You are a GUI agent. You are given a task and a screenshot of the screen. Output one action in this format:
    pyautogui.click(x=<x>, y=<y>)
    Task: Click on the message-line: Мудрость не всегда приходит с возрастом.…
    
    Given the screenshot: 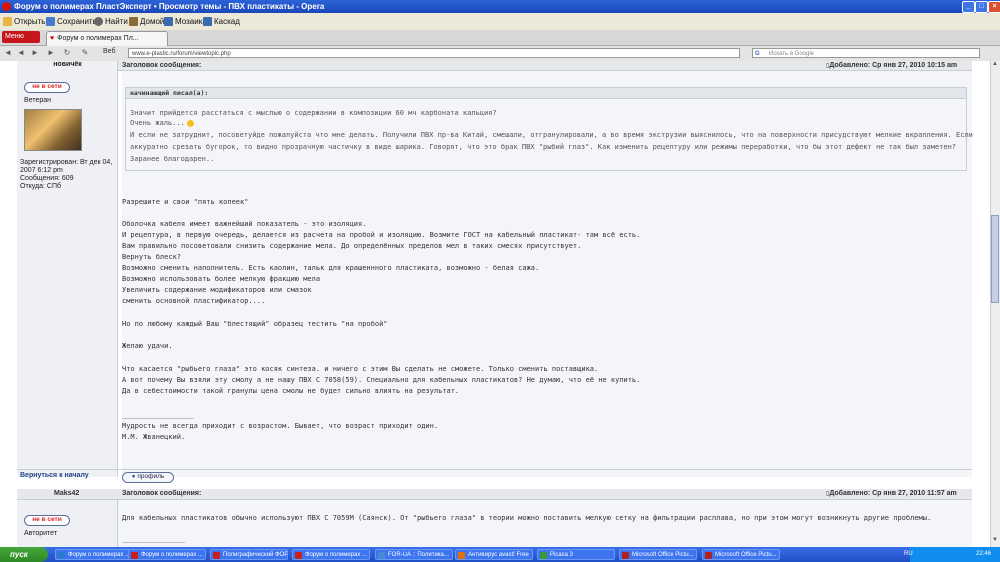 What is the action you would take?
    pyautogui.click(x=280, y=426)
    